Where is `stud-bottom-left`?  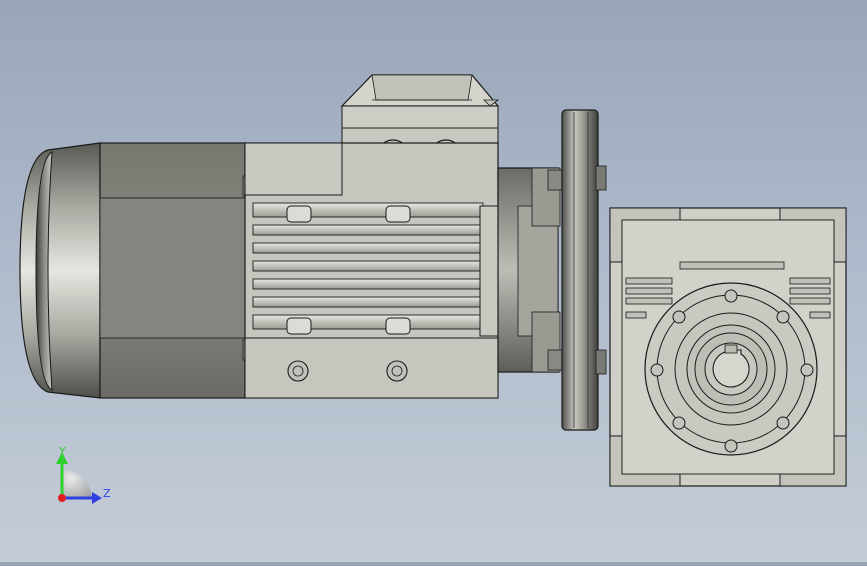 stud-bottom-left is located at coordinates (299, 326).